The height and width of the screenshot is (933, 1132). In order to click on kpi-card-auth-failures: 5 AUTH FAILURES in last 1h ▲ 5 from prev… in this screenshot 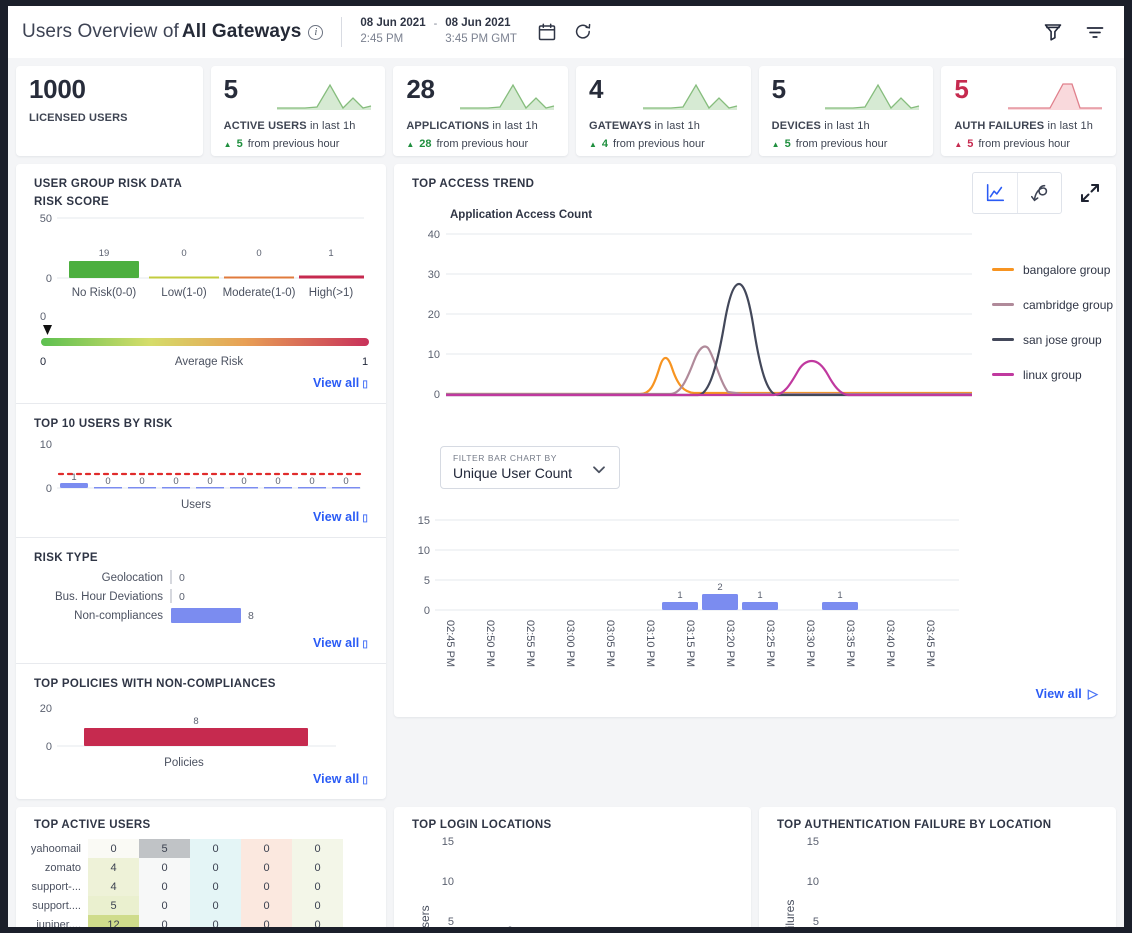, I will do `click(1028, 111)`.